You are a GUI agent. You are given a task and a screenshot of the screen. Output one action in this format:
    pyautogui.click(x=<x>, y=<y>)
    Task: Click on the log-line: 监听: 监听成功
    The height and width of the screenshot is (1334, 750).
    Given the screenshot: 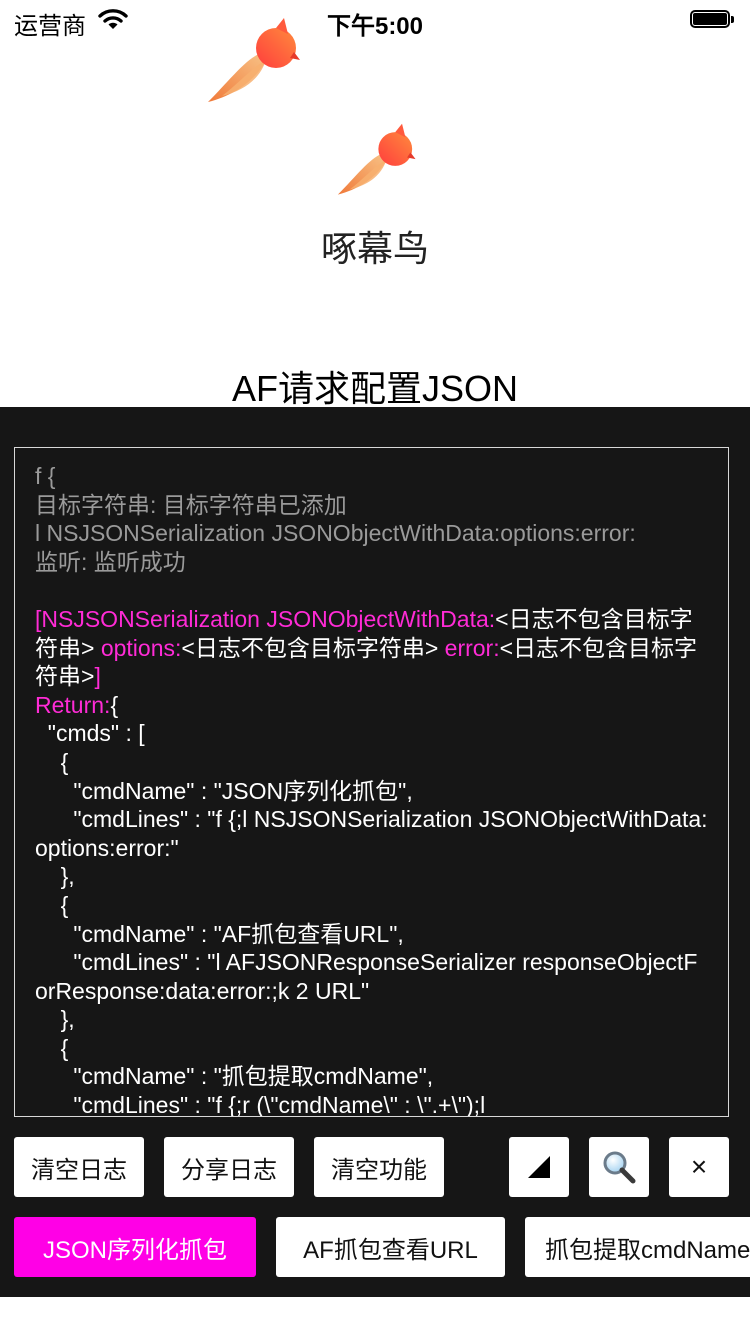 What is the action you would take?
    pyautogui.click(x=110, y=561)
    